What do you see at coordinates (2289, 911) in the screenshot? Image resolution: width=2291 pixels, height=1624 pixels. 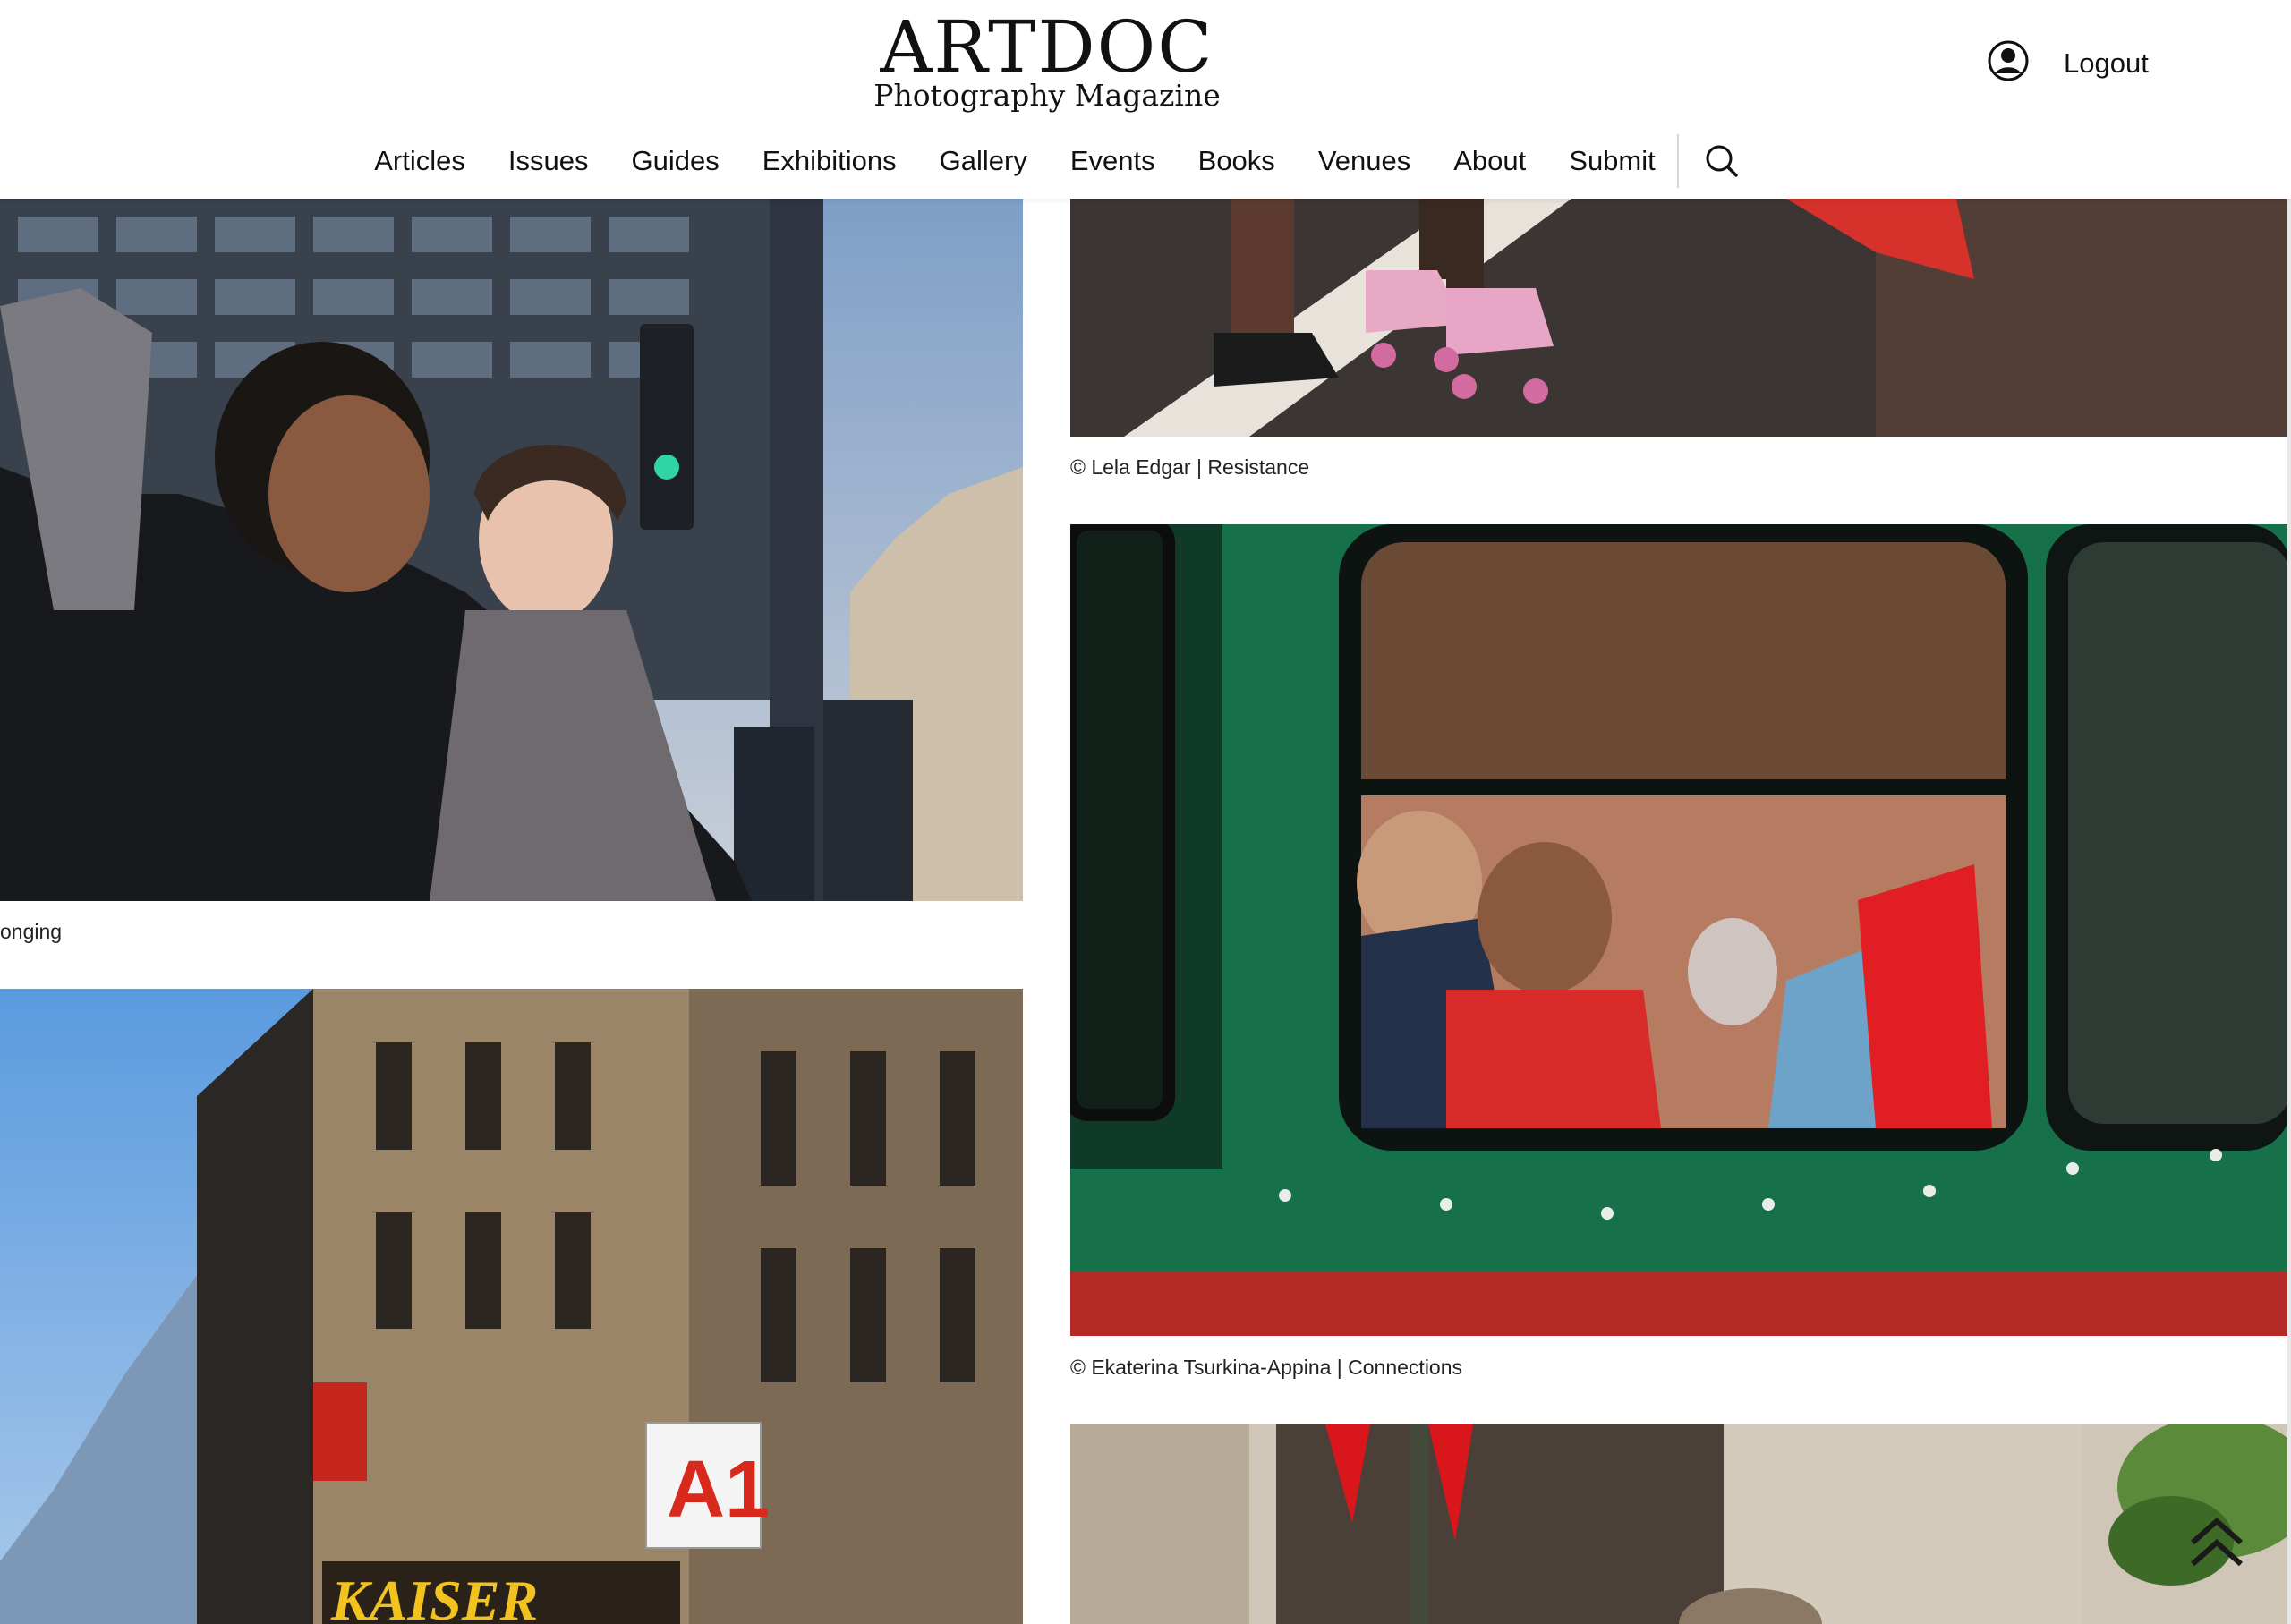 I see `scrollbar-track` at bounding box center [2289, 911].